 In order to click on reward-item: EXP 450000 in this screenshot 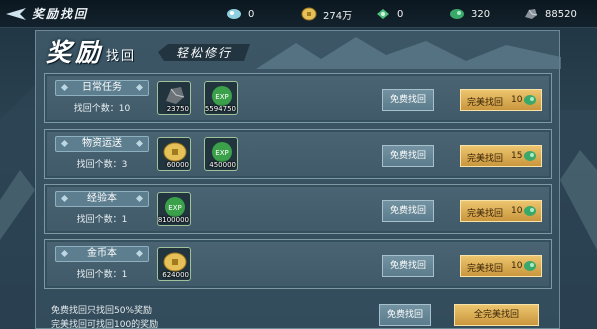, I will do `click(221, 154)`.